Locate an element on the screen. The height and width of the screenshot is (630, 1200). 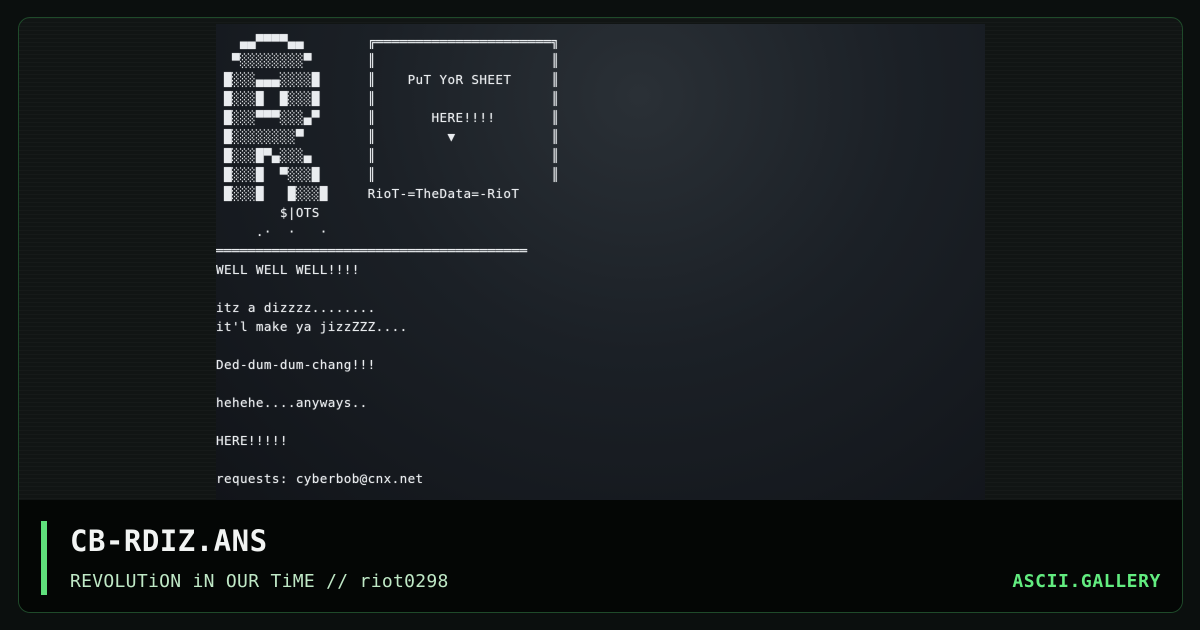
artwork-subtitle: REVOLUTiON iN OUR TiME // riot0298 is located at coordinates (259, 581).